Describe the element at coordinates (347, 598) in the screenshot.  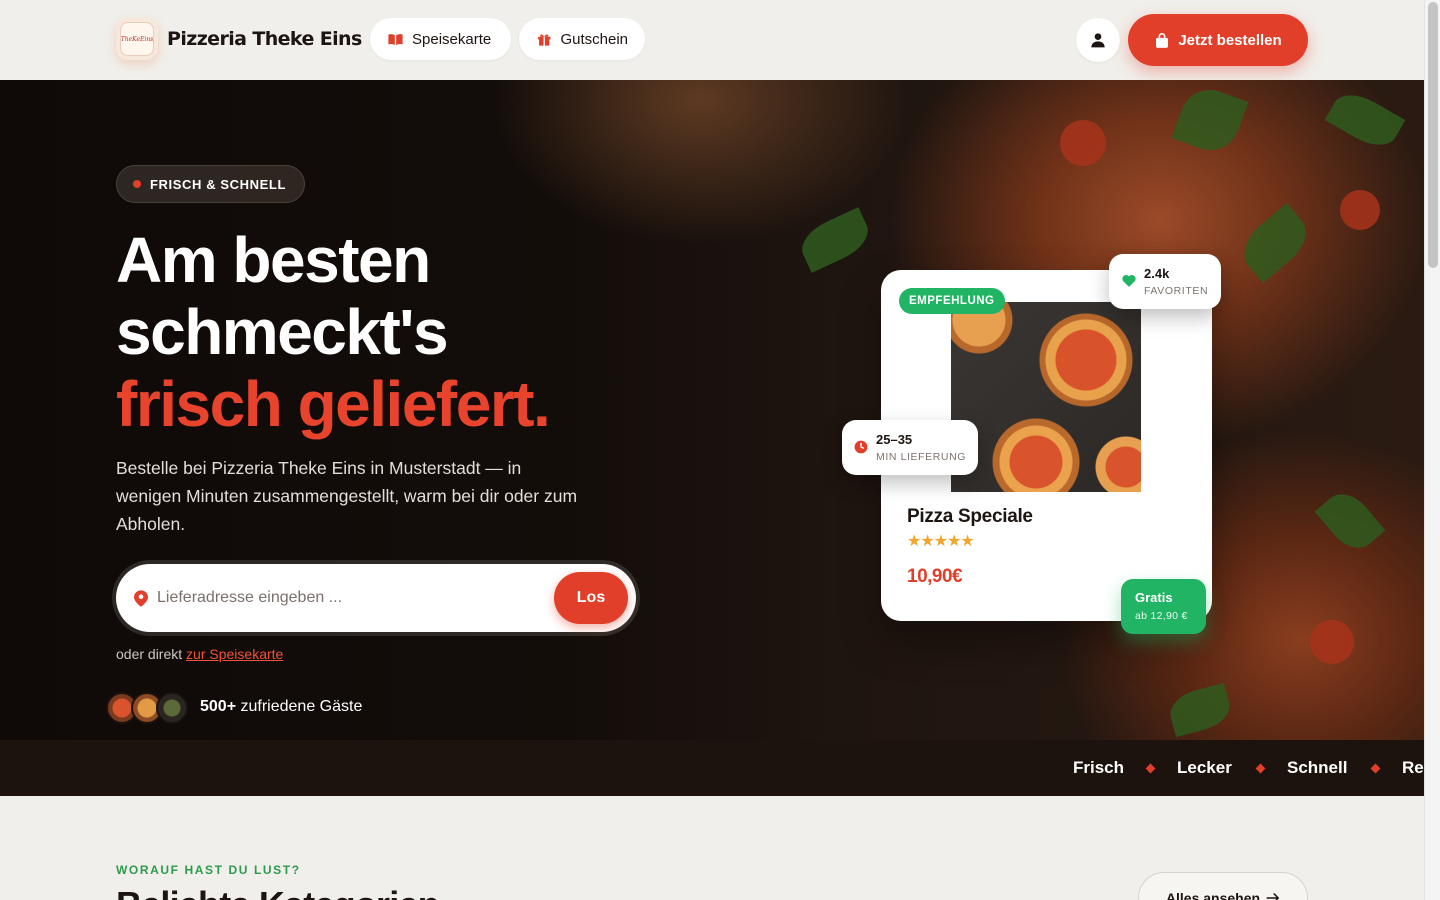
I see `address-input` at that location.